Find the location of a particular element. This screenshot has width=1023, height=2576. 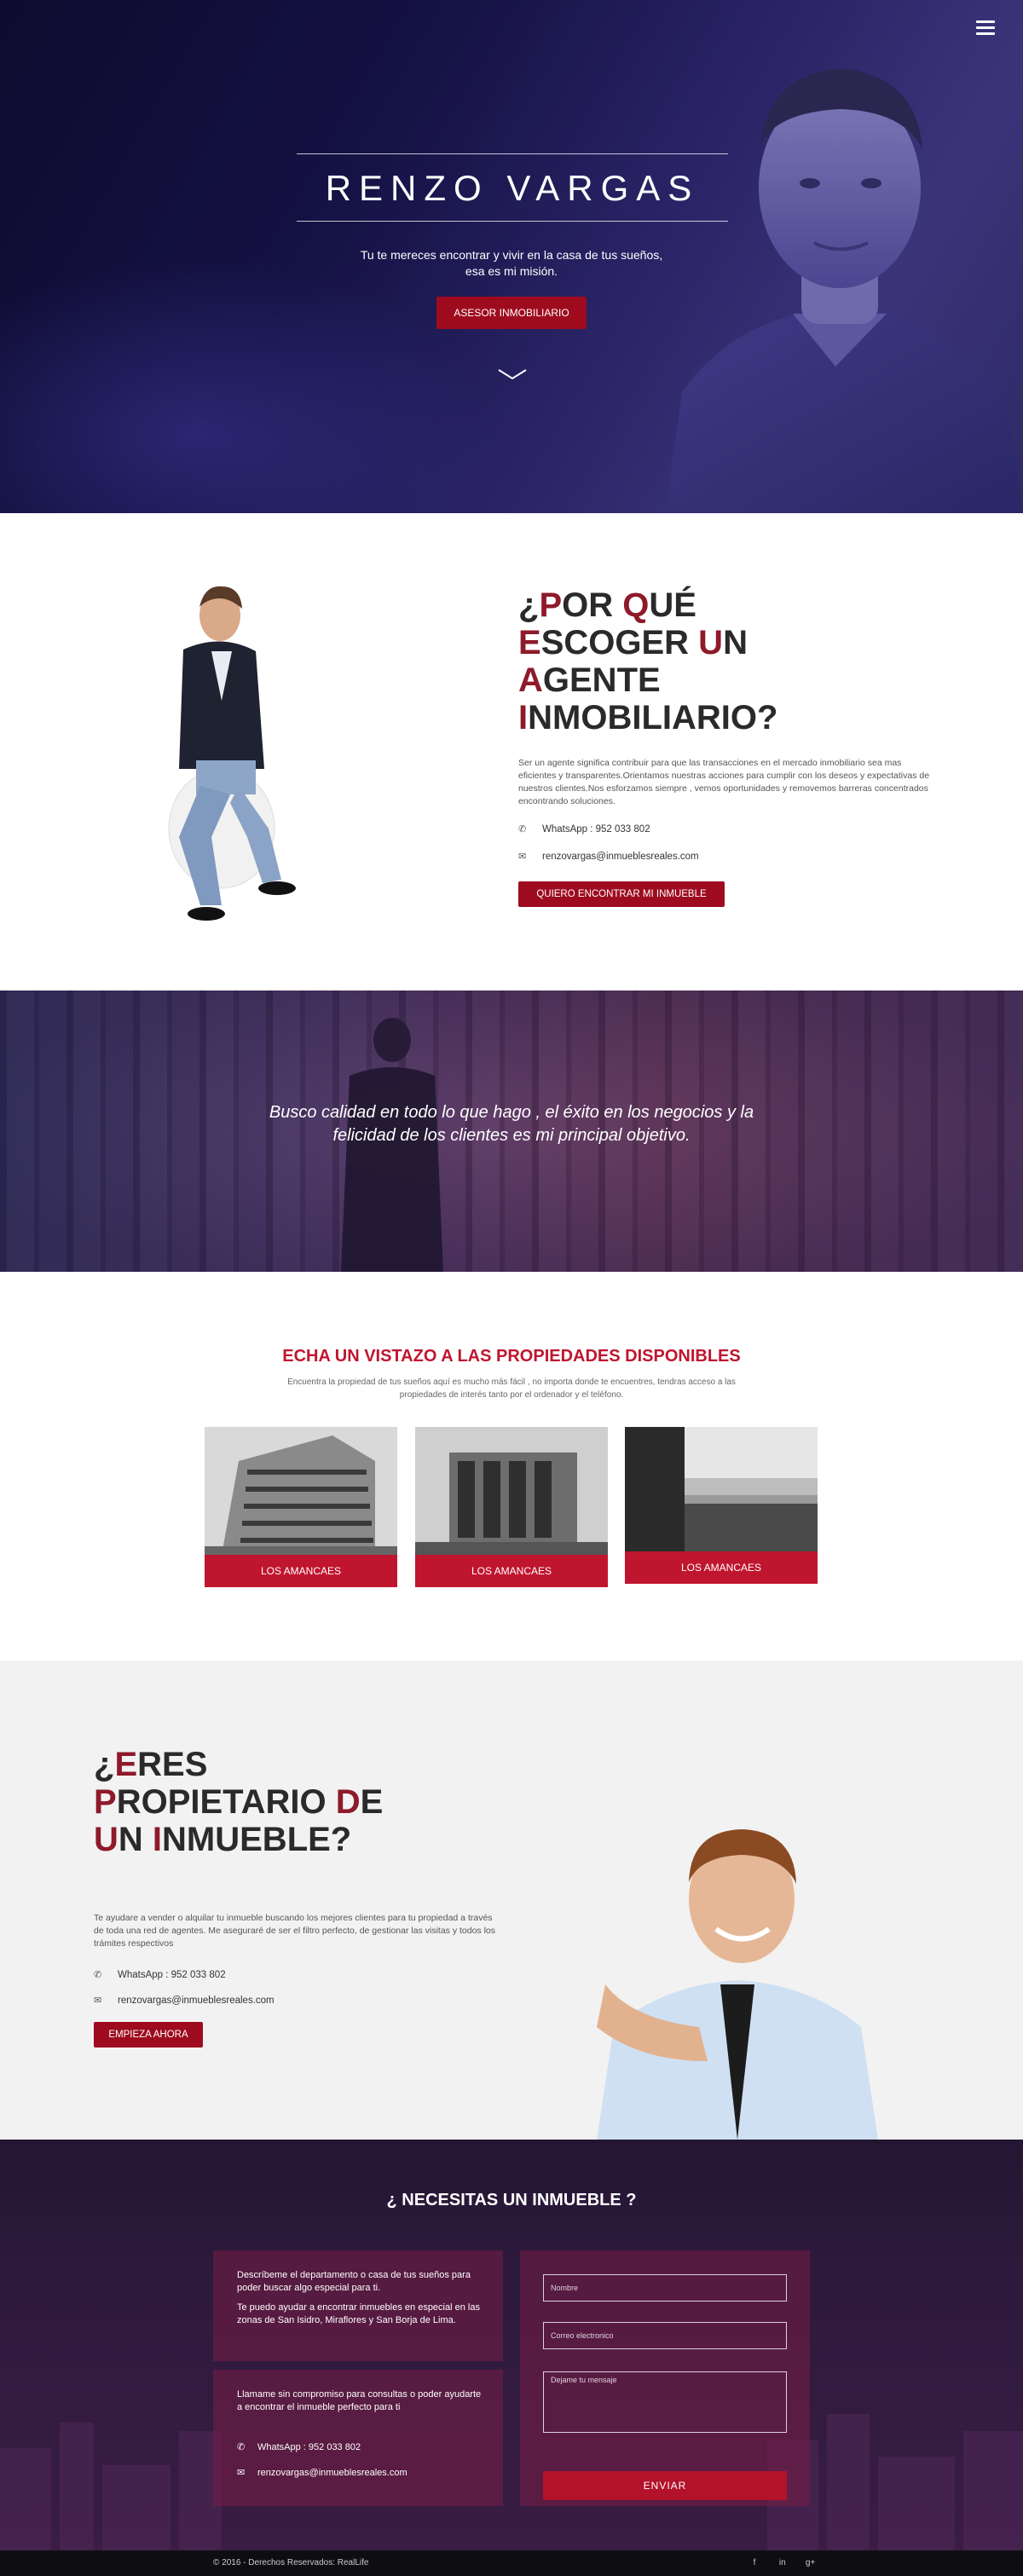

asesor-button: ASESOR INMOBILIARIO is located at coordinates (511, 313).